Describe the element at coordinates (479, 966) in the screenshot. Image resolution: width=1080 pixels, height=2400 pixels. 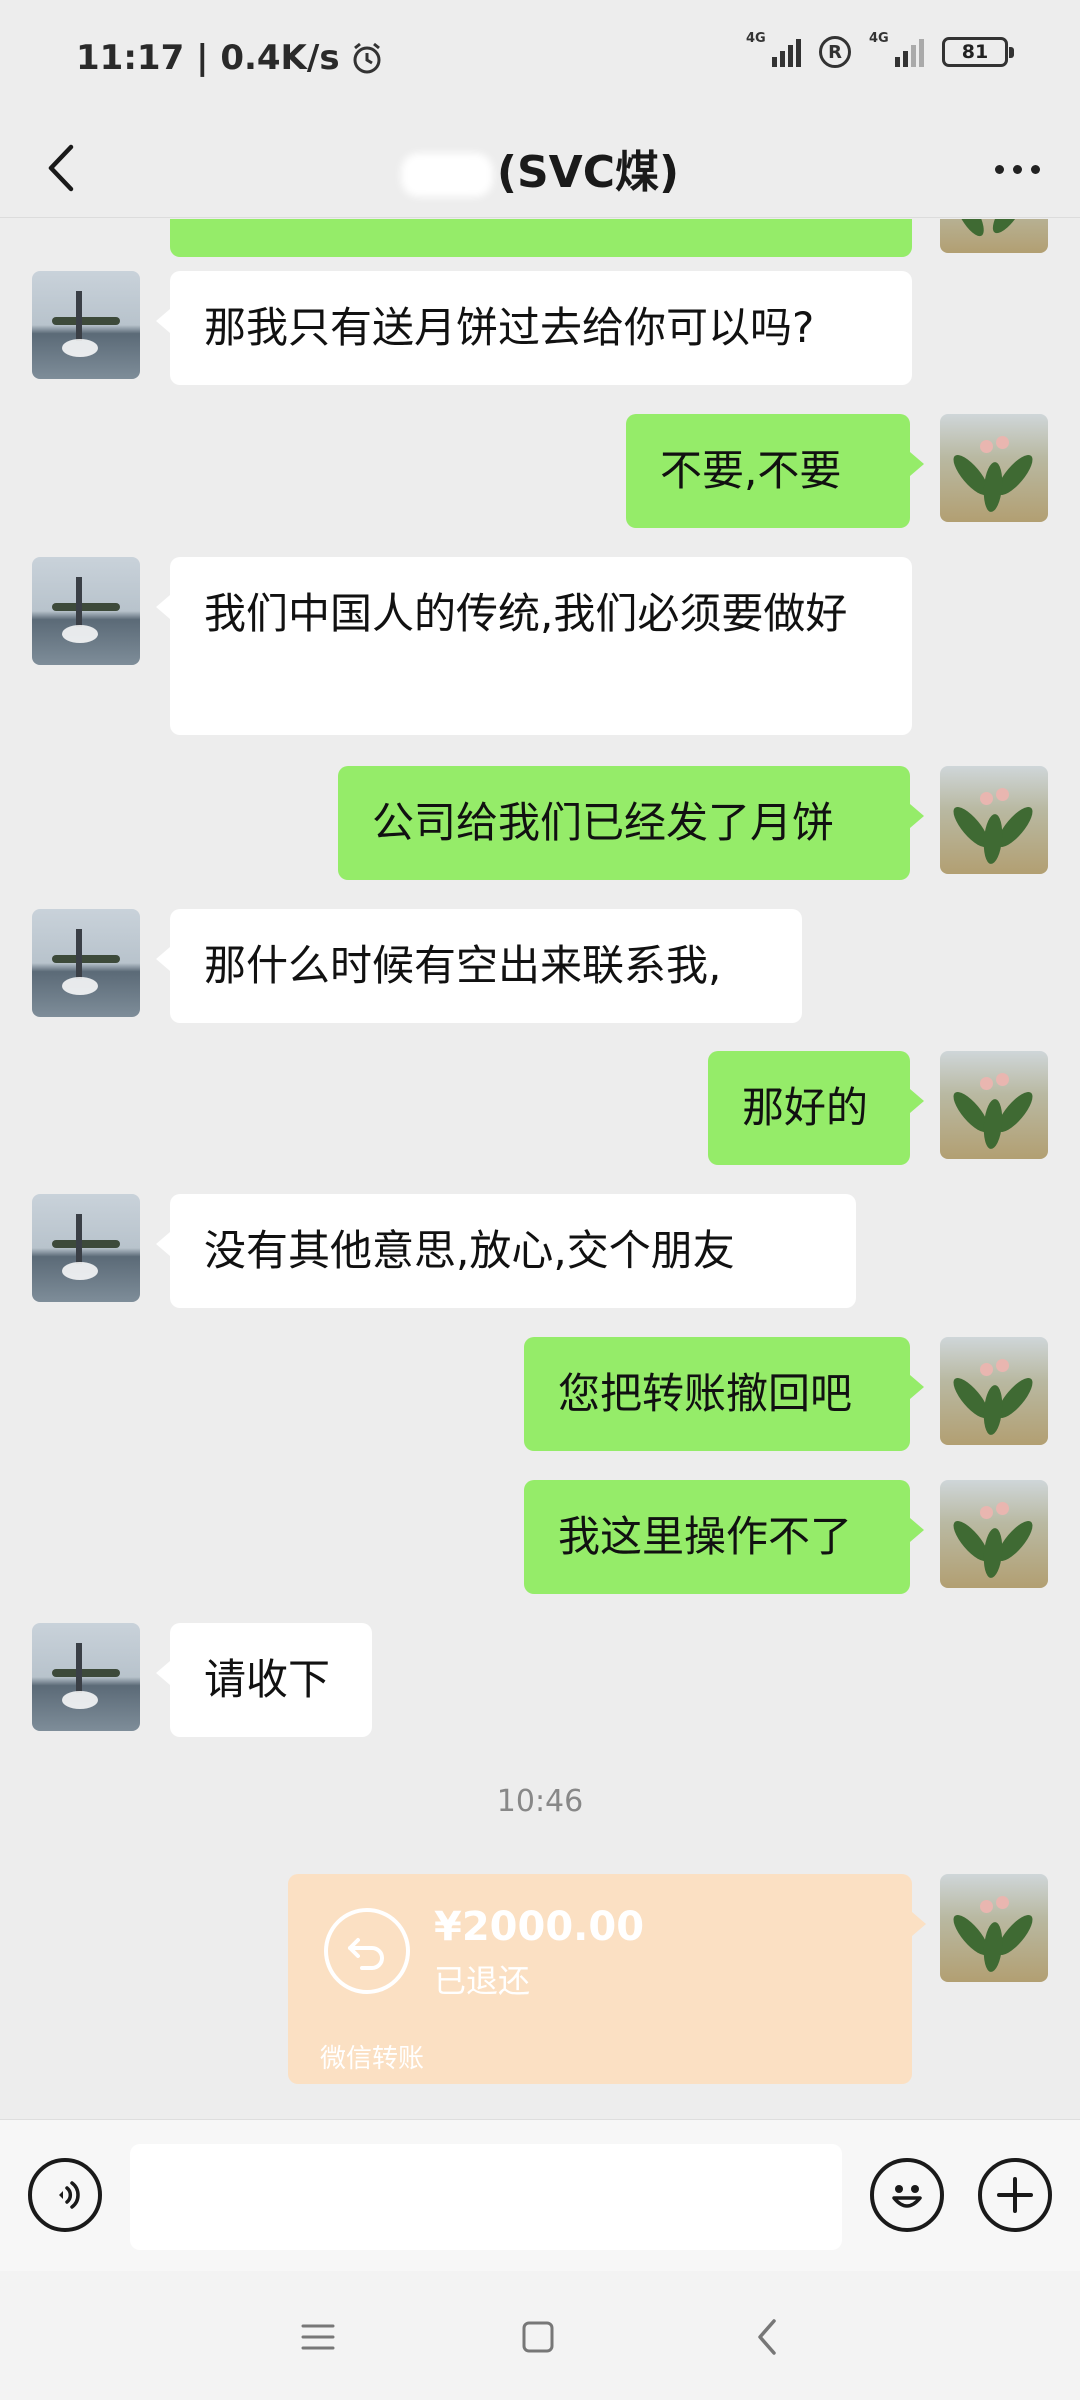
I see `message-bubble-incoming: 那什么时候有空出来联系我,` at that location.